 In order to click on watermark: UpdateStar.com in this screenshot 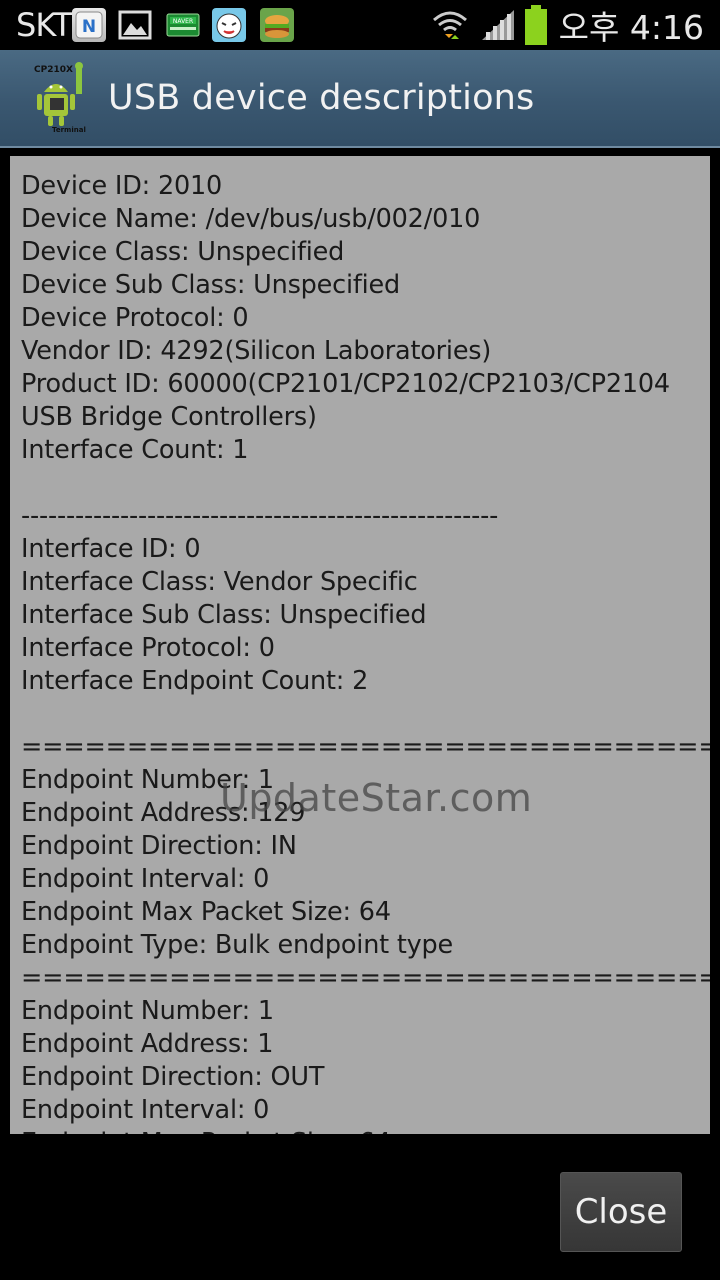, I will do `click(376, 798)`.